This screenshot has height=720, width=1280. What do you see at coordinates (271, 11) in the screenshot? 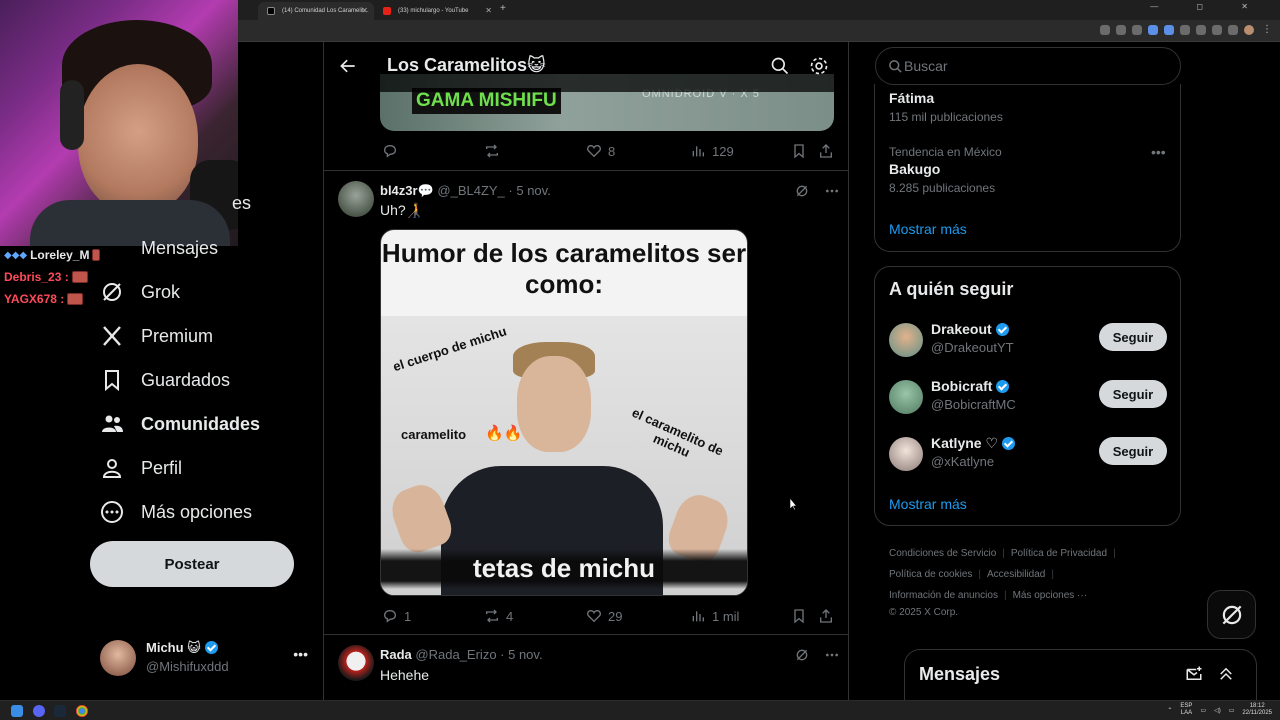
I see `x-favicon-icon` at bounding box center [271, 11].